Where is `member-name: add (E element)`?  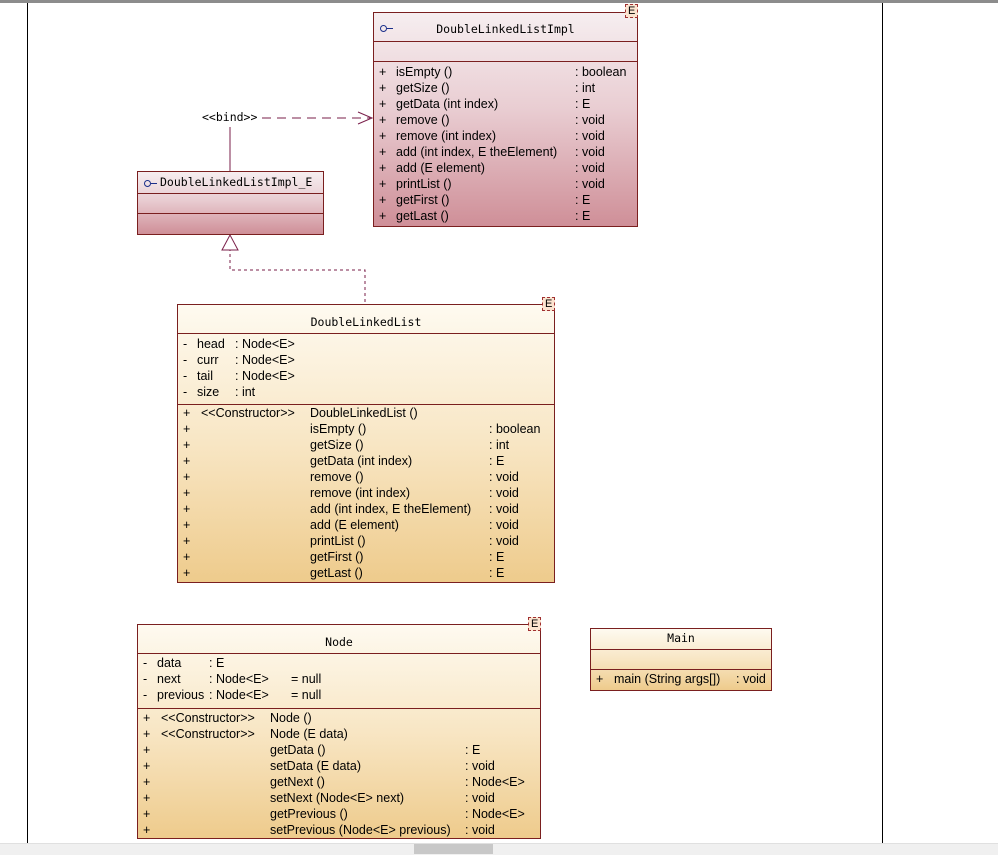 member-name: add (E element) is located at coordinates (354, 525).